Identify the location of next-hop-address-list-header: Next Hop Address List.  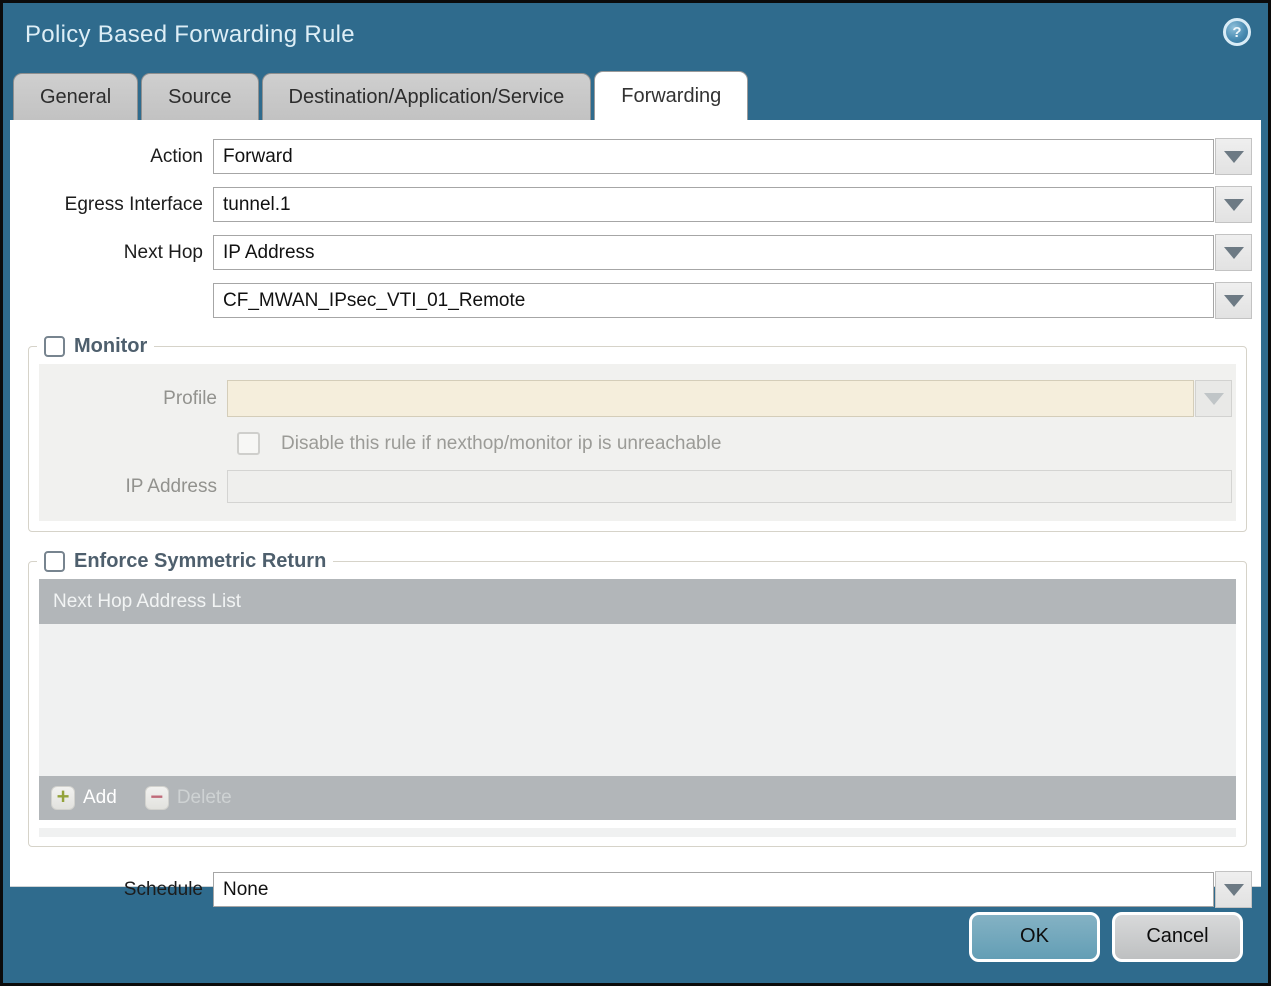
(637, 601).